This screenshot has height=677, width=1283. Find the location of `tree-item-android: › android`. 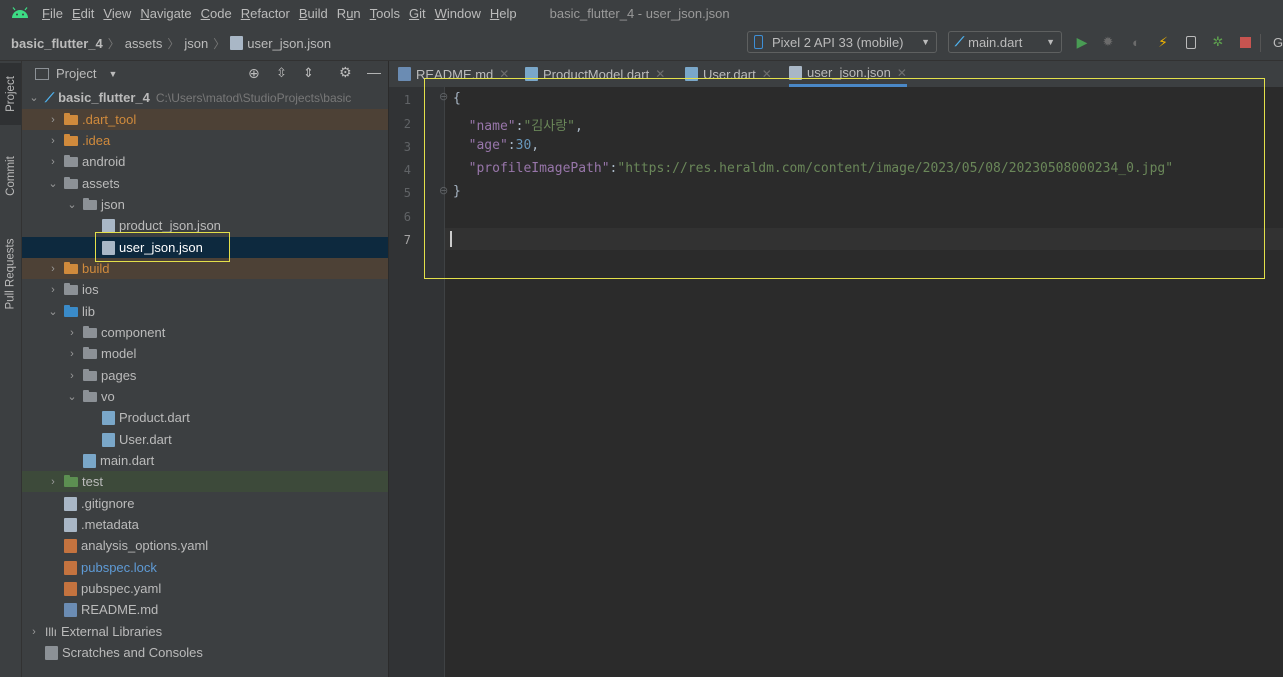

tree-item-android: › android is located at coordinates (205, 161).